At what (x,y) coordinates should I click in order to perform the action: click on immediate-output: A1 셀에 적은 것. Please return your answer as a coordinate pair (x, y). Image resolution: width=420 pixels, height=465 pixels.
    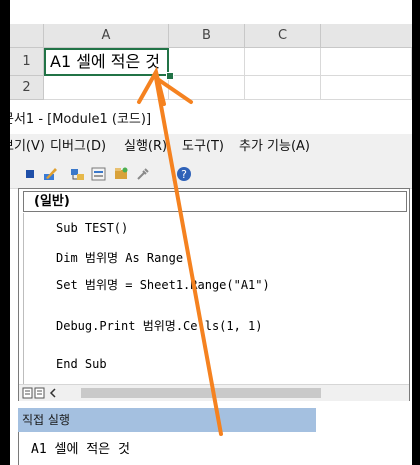
    Looking at the image, I should click on (80, 449).